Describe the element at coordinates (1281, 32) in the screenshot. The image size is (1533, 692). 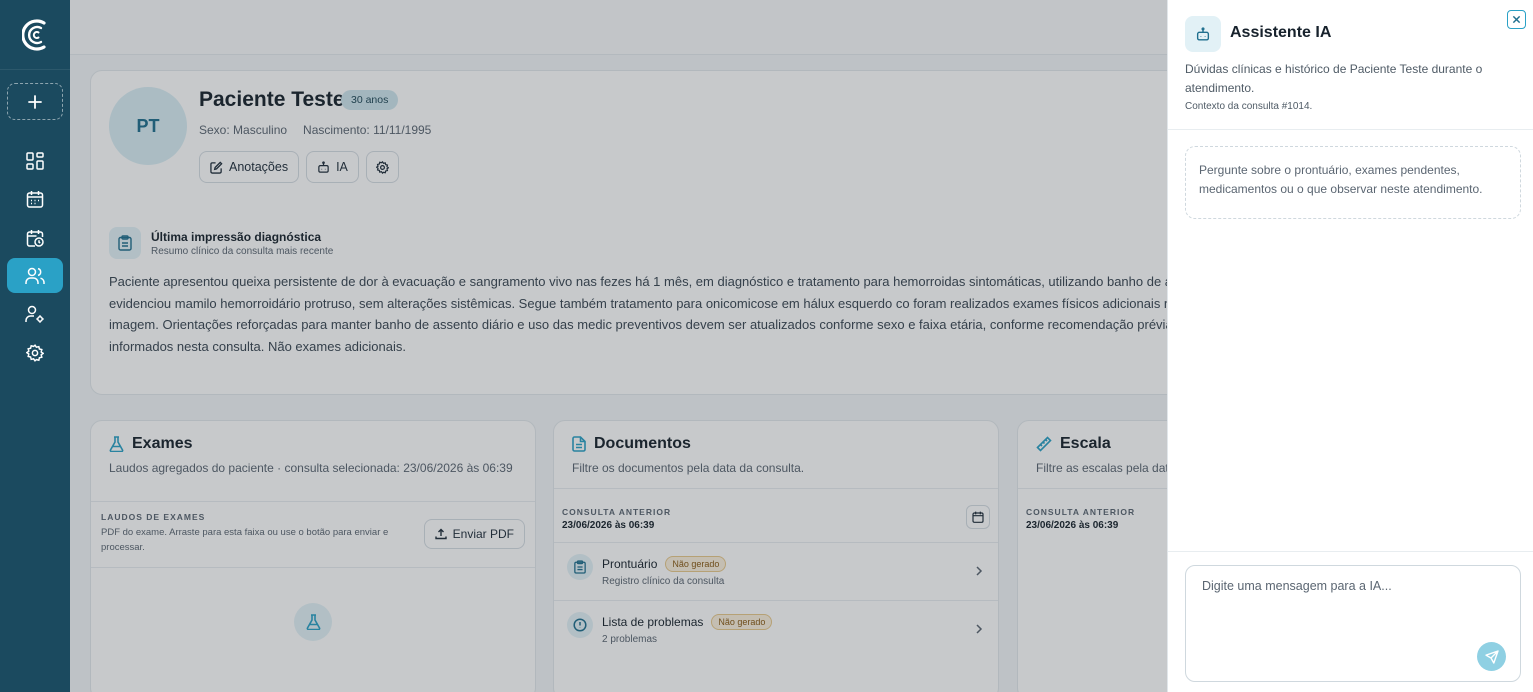
I see `panel-title: Assistente IA` at that location.